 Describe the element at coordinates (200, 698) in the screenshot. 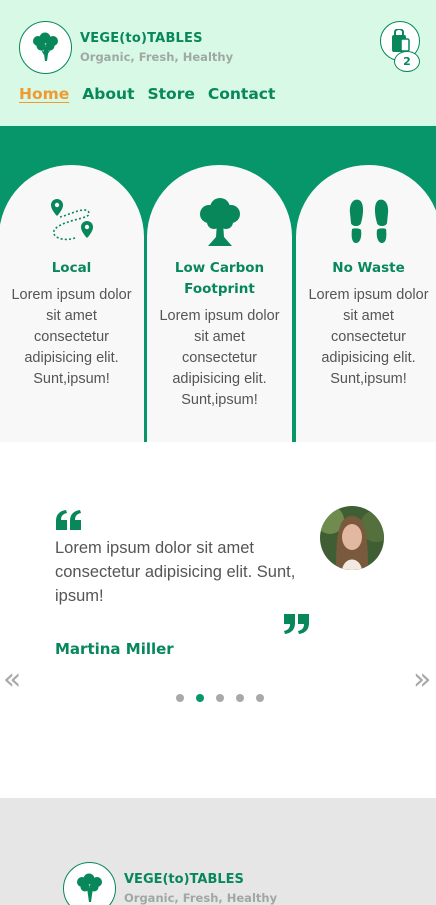

I see `carousel-dot-active` at that location.